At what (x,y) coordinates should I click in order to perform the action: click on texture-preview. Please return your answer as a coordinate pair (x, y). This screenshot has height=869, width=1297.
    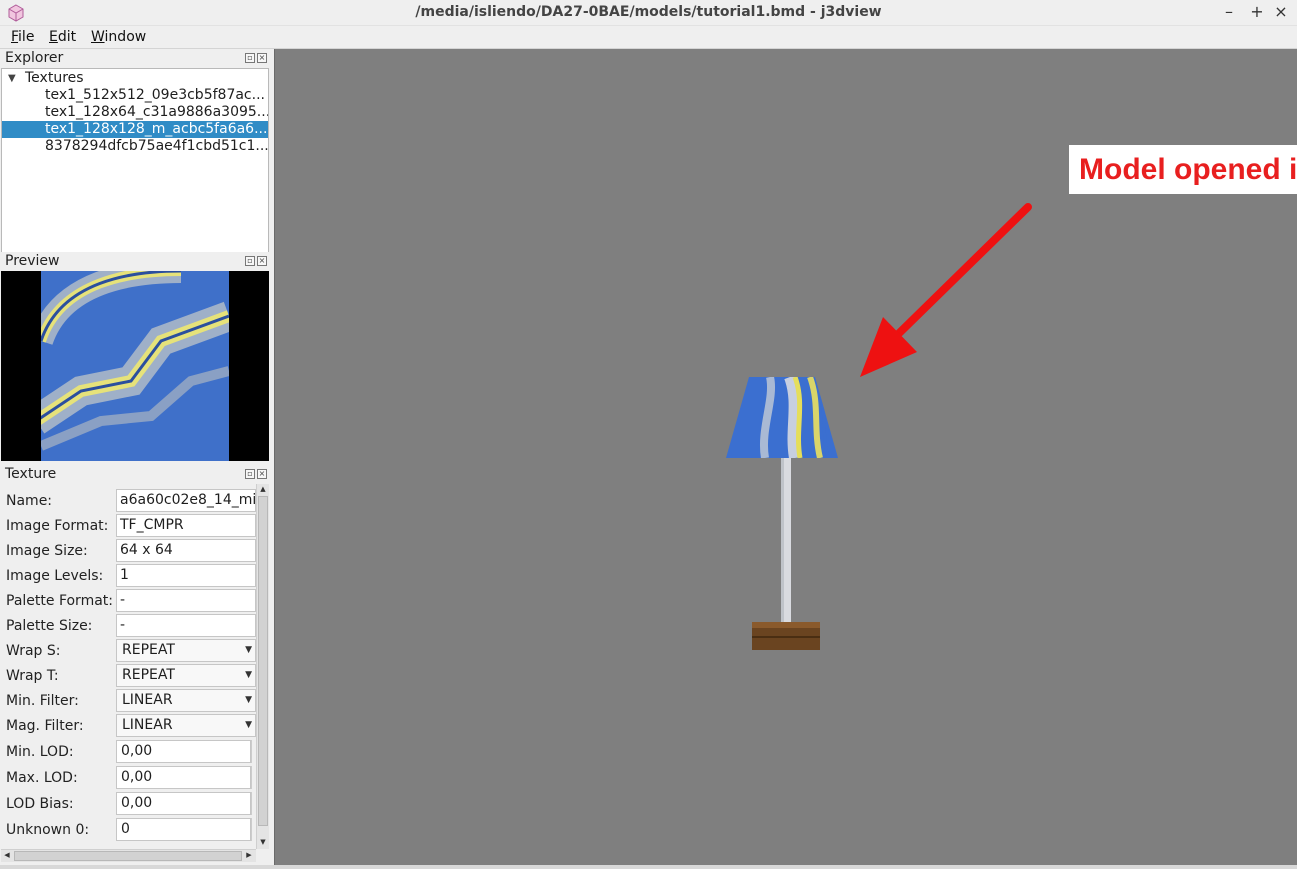
    Looking at the image, I should click on (135, 366).